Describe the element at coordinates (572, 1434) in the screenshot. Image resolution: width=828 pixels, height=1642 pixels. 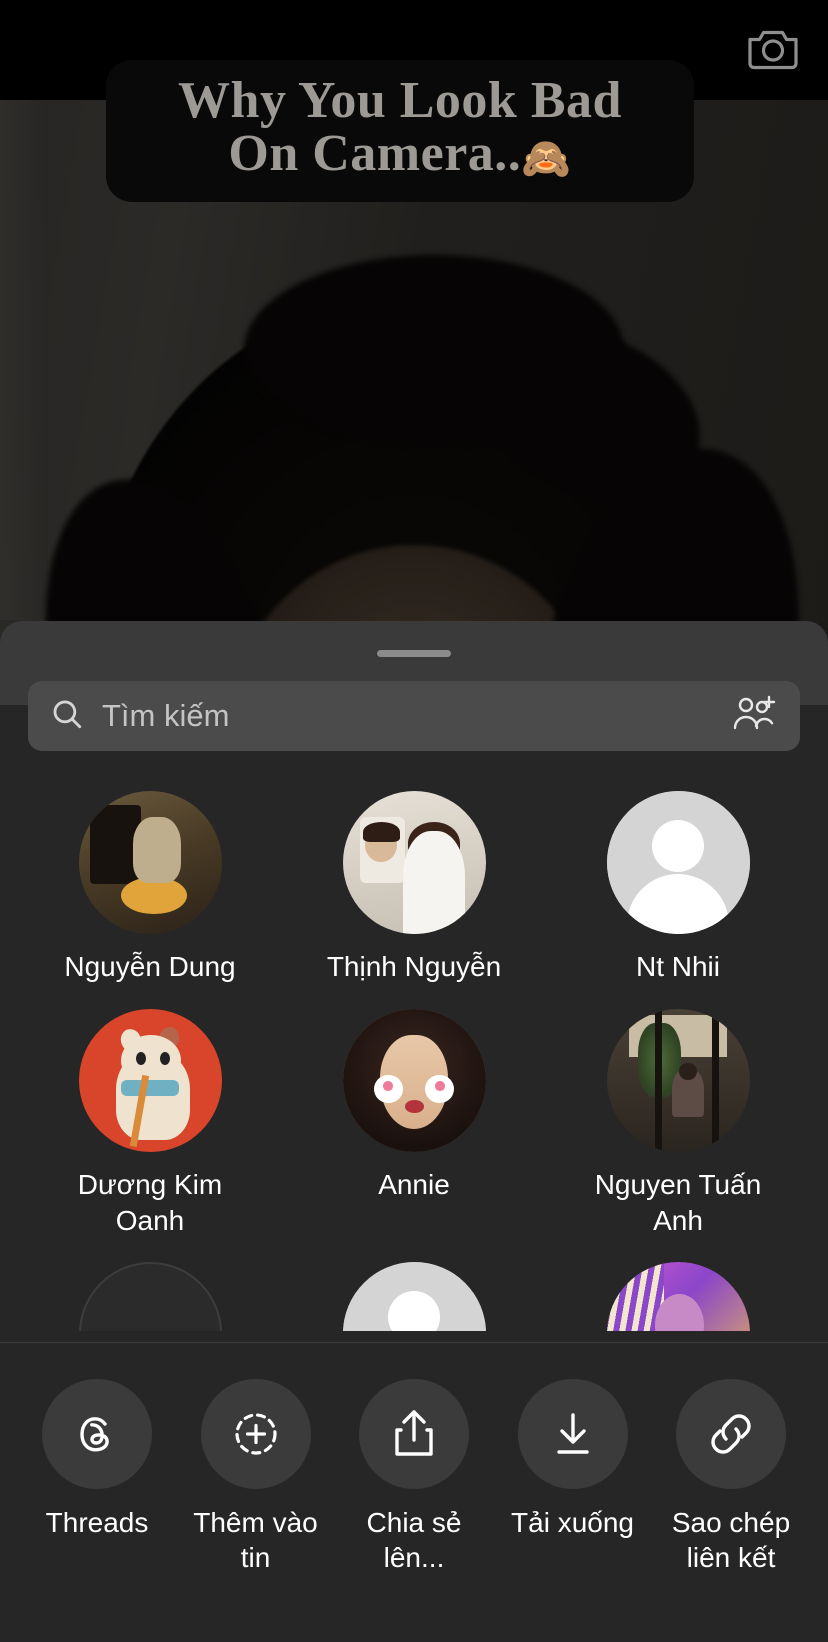
I see `download-icon` at that location.